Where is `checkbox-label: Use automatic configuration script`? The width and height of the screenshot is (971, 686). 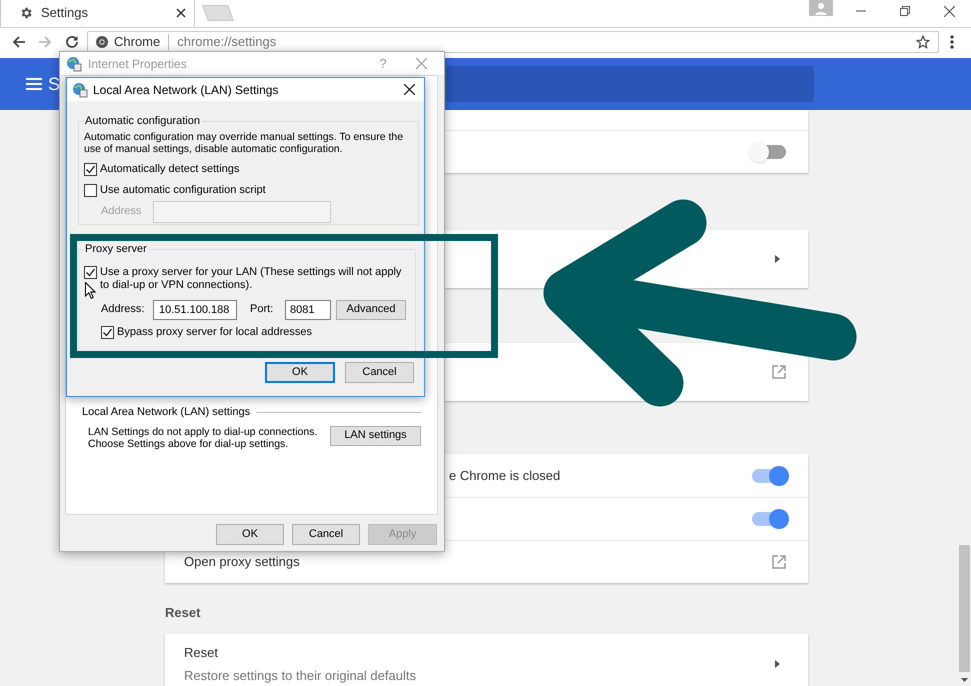
checkbox-label: Use automatic configuration script is located at coordinates (183, 190).